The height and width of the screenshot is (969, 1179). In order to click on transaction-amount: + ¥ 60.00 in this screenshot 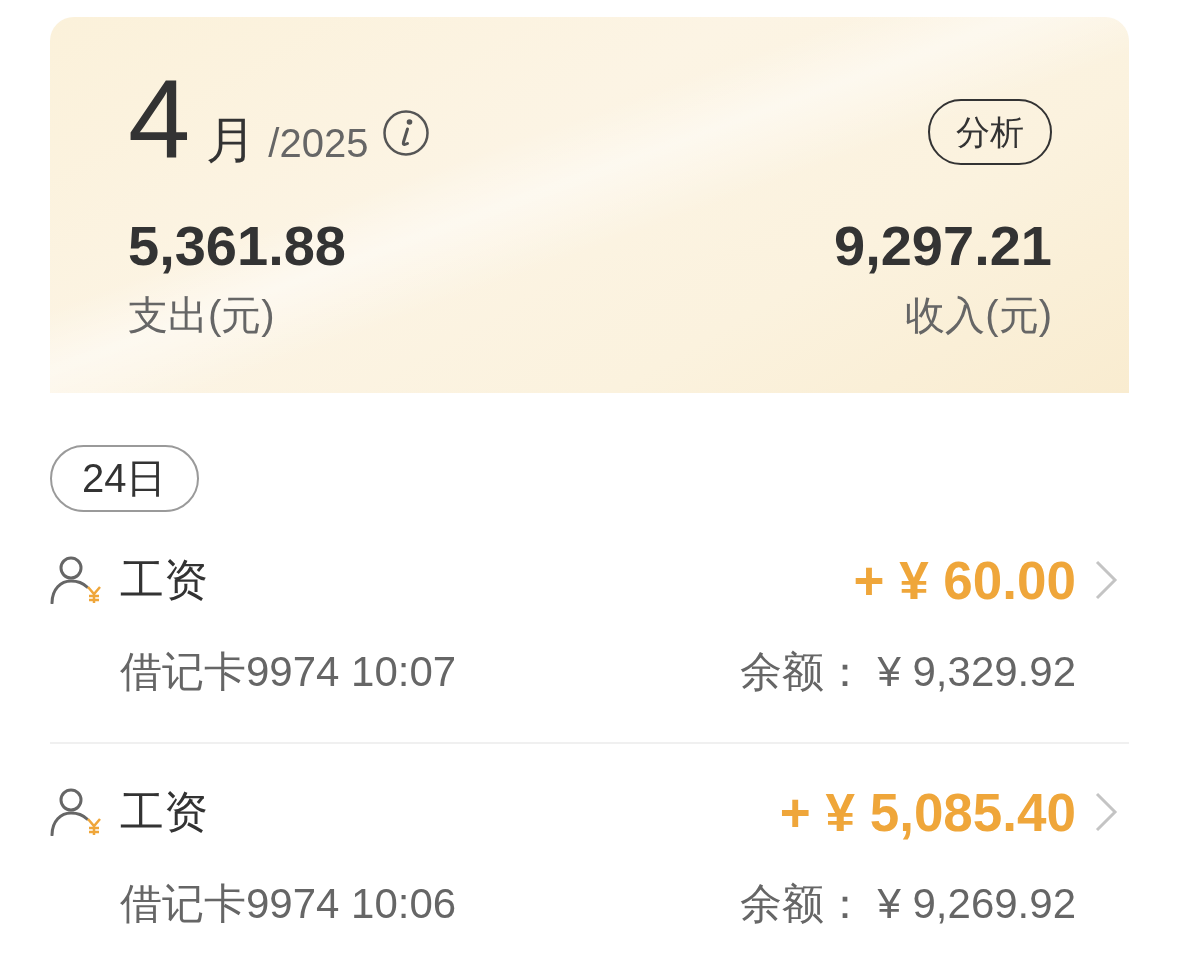, I will do `click(964, 580)`.